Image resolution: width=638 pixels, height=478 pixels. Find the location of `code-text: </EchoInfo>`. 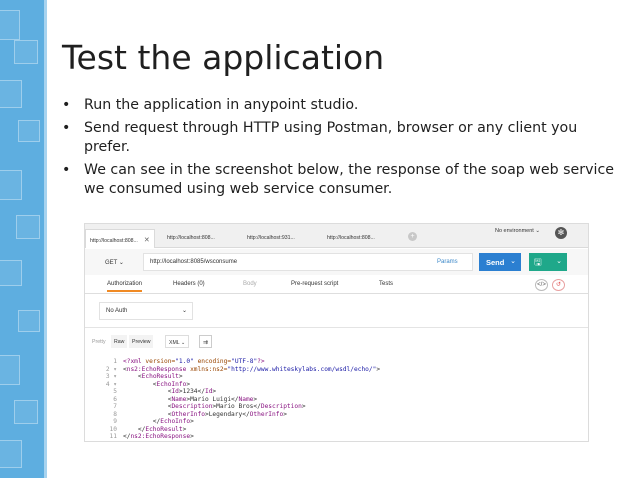

code-text: </EchoInfo> is located at coordinates (158, 421).